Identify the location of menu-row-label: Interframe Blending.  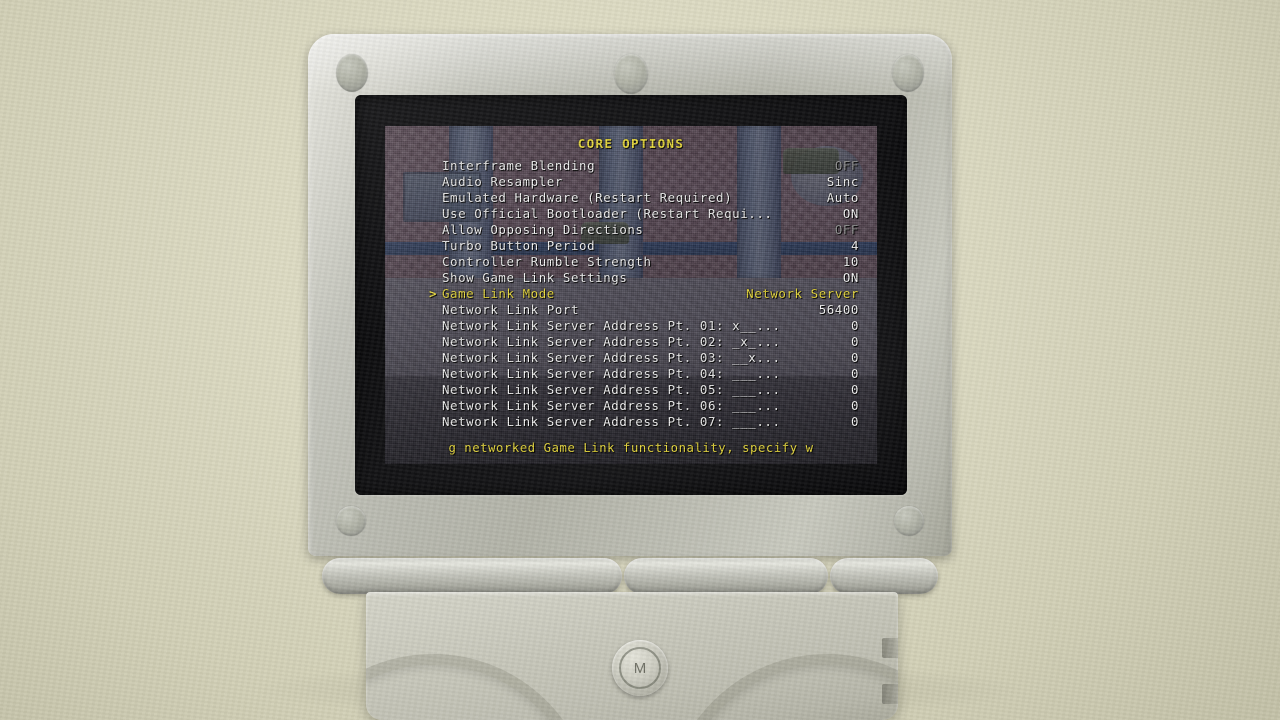
(519, 165).